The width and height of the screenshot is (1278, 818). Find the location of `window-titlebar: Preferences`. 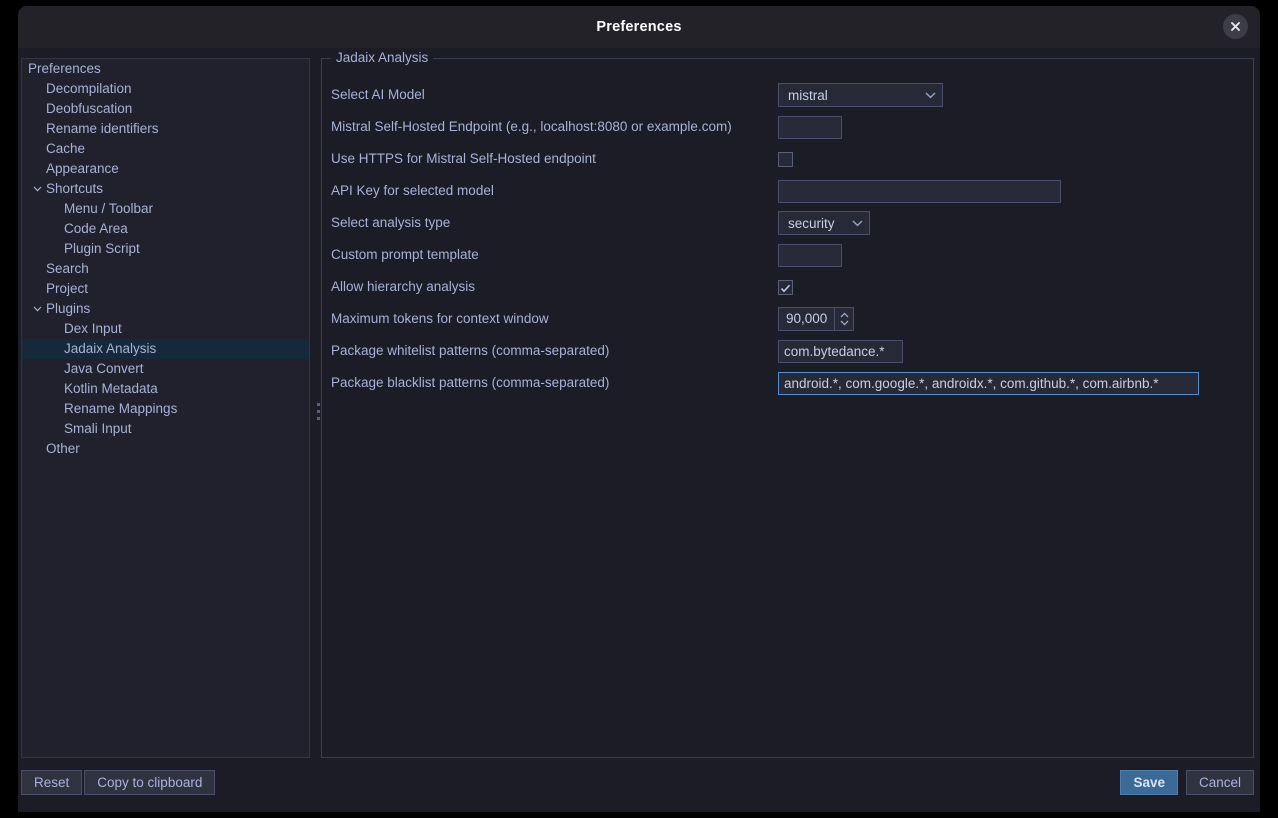

window-titlebar: Preferences is located at coordinates (639, 27).